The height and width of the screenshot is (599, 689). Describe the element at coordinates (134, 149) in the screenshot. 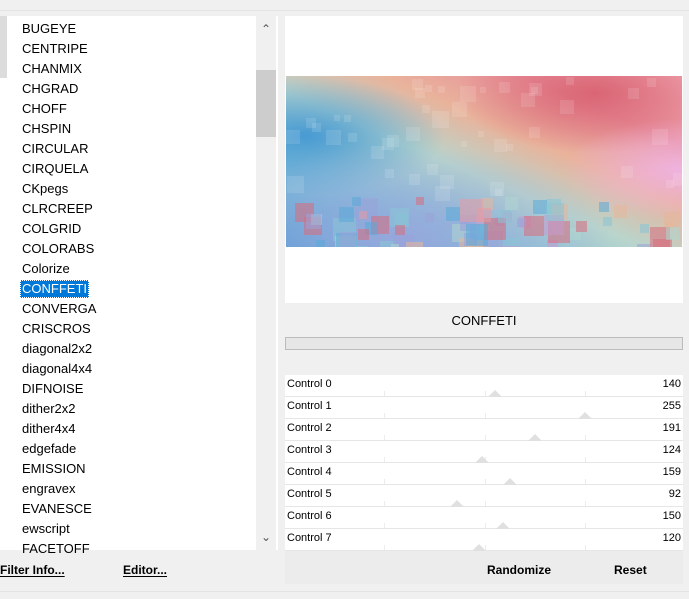

I see `filter-list-item: CIRCULAR` at that location.